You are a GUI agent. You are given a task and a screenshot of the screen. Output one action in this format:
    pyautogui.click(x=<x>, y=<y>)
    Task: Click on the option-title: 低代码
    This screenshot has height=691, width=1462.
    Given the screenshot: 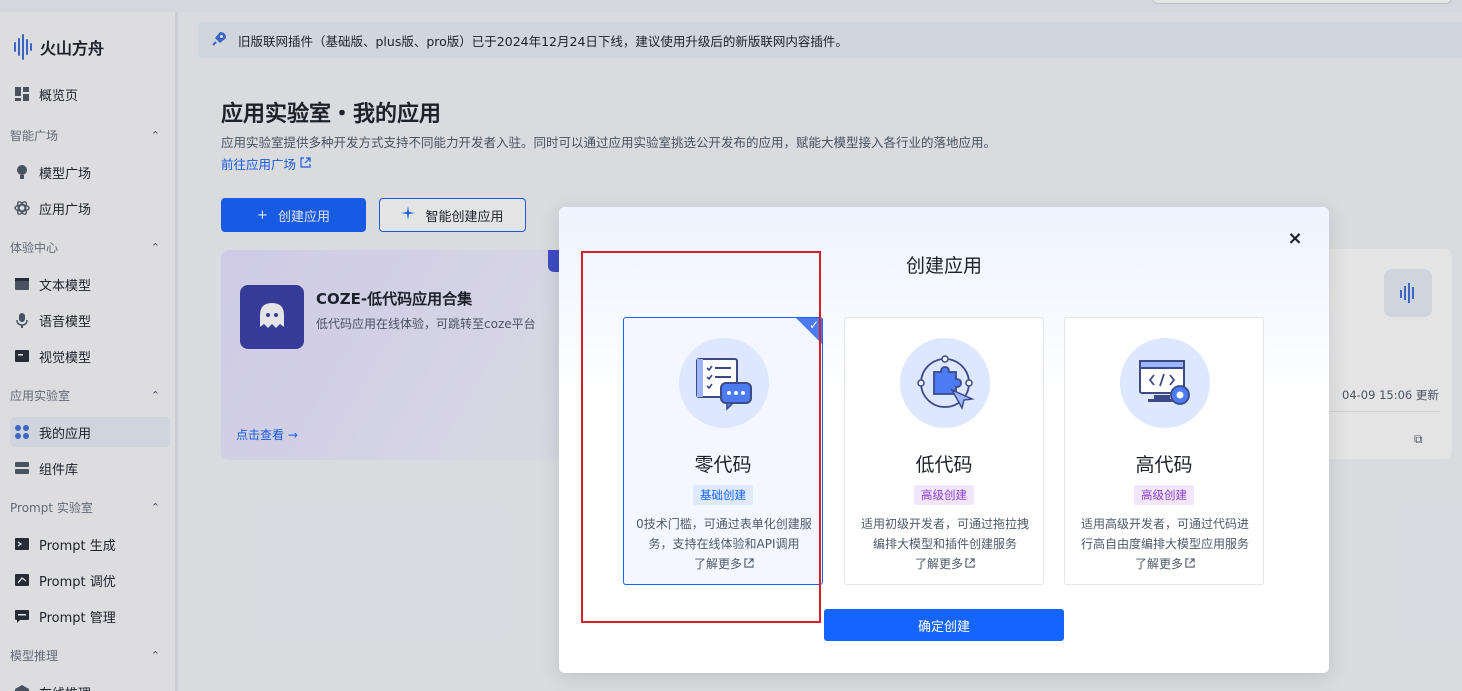 What is the action you would take?
    pyautogui.click(x=944, y=465)
    